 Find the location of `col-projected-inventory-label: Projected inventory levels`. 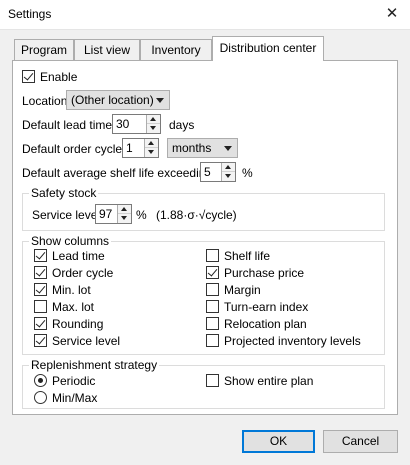

col-projected-inventory-label: Projected inventory levels is located at coordinates (292, 341).